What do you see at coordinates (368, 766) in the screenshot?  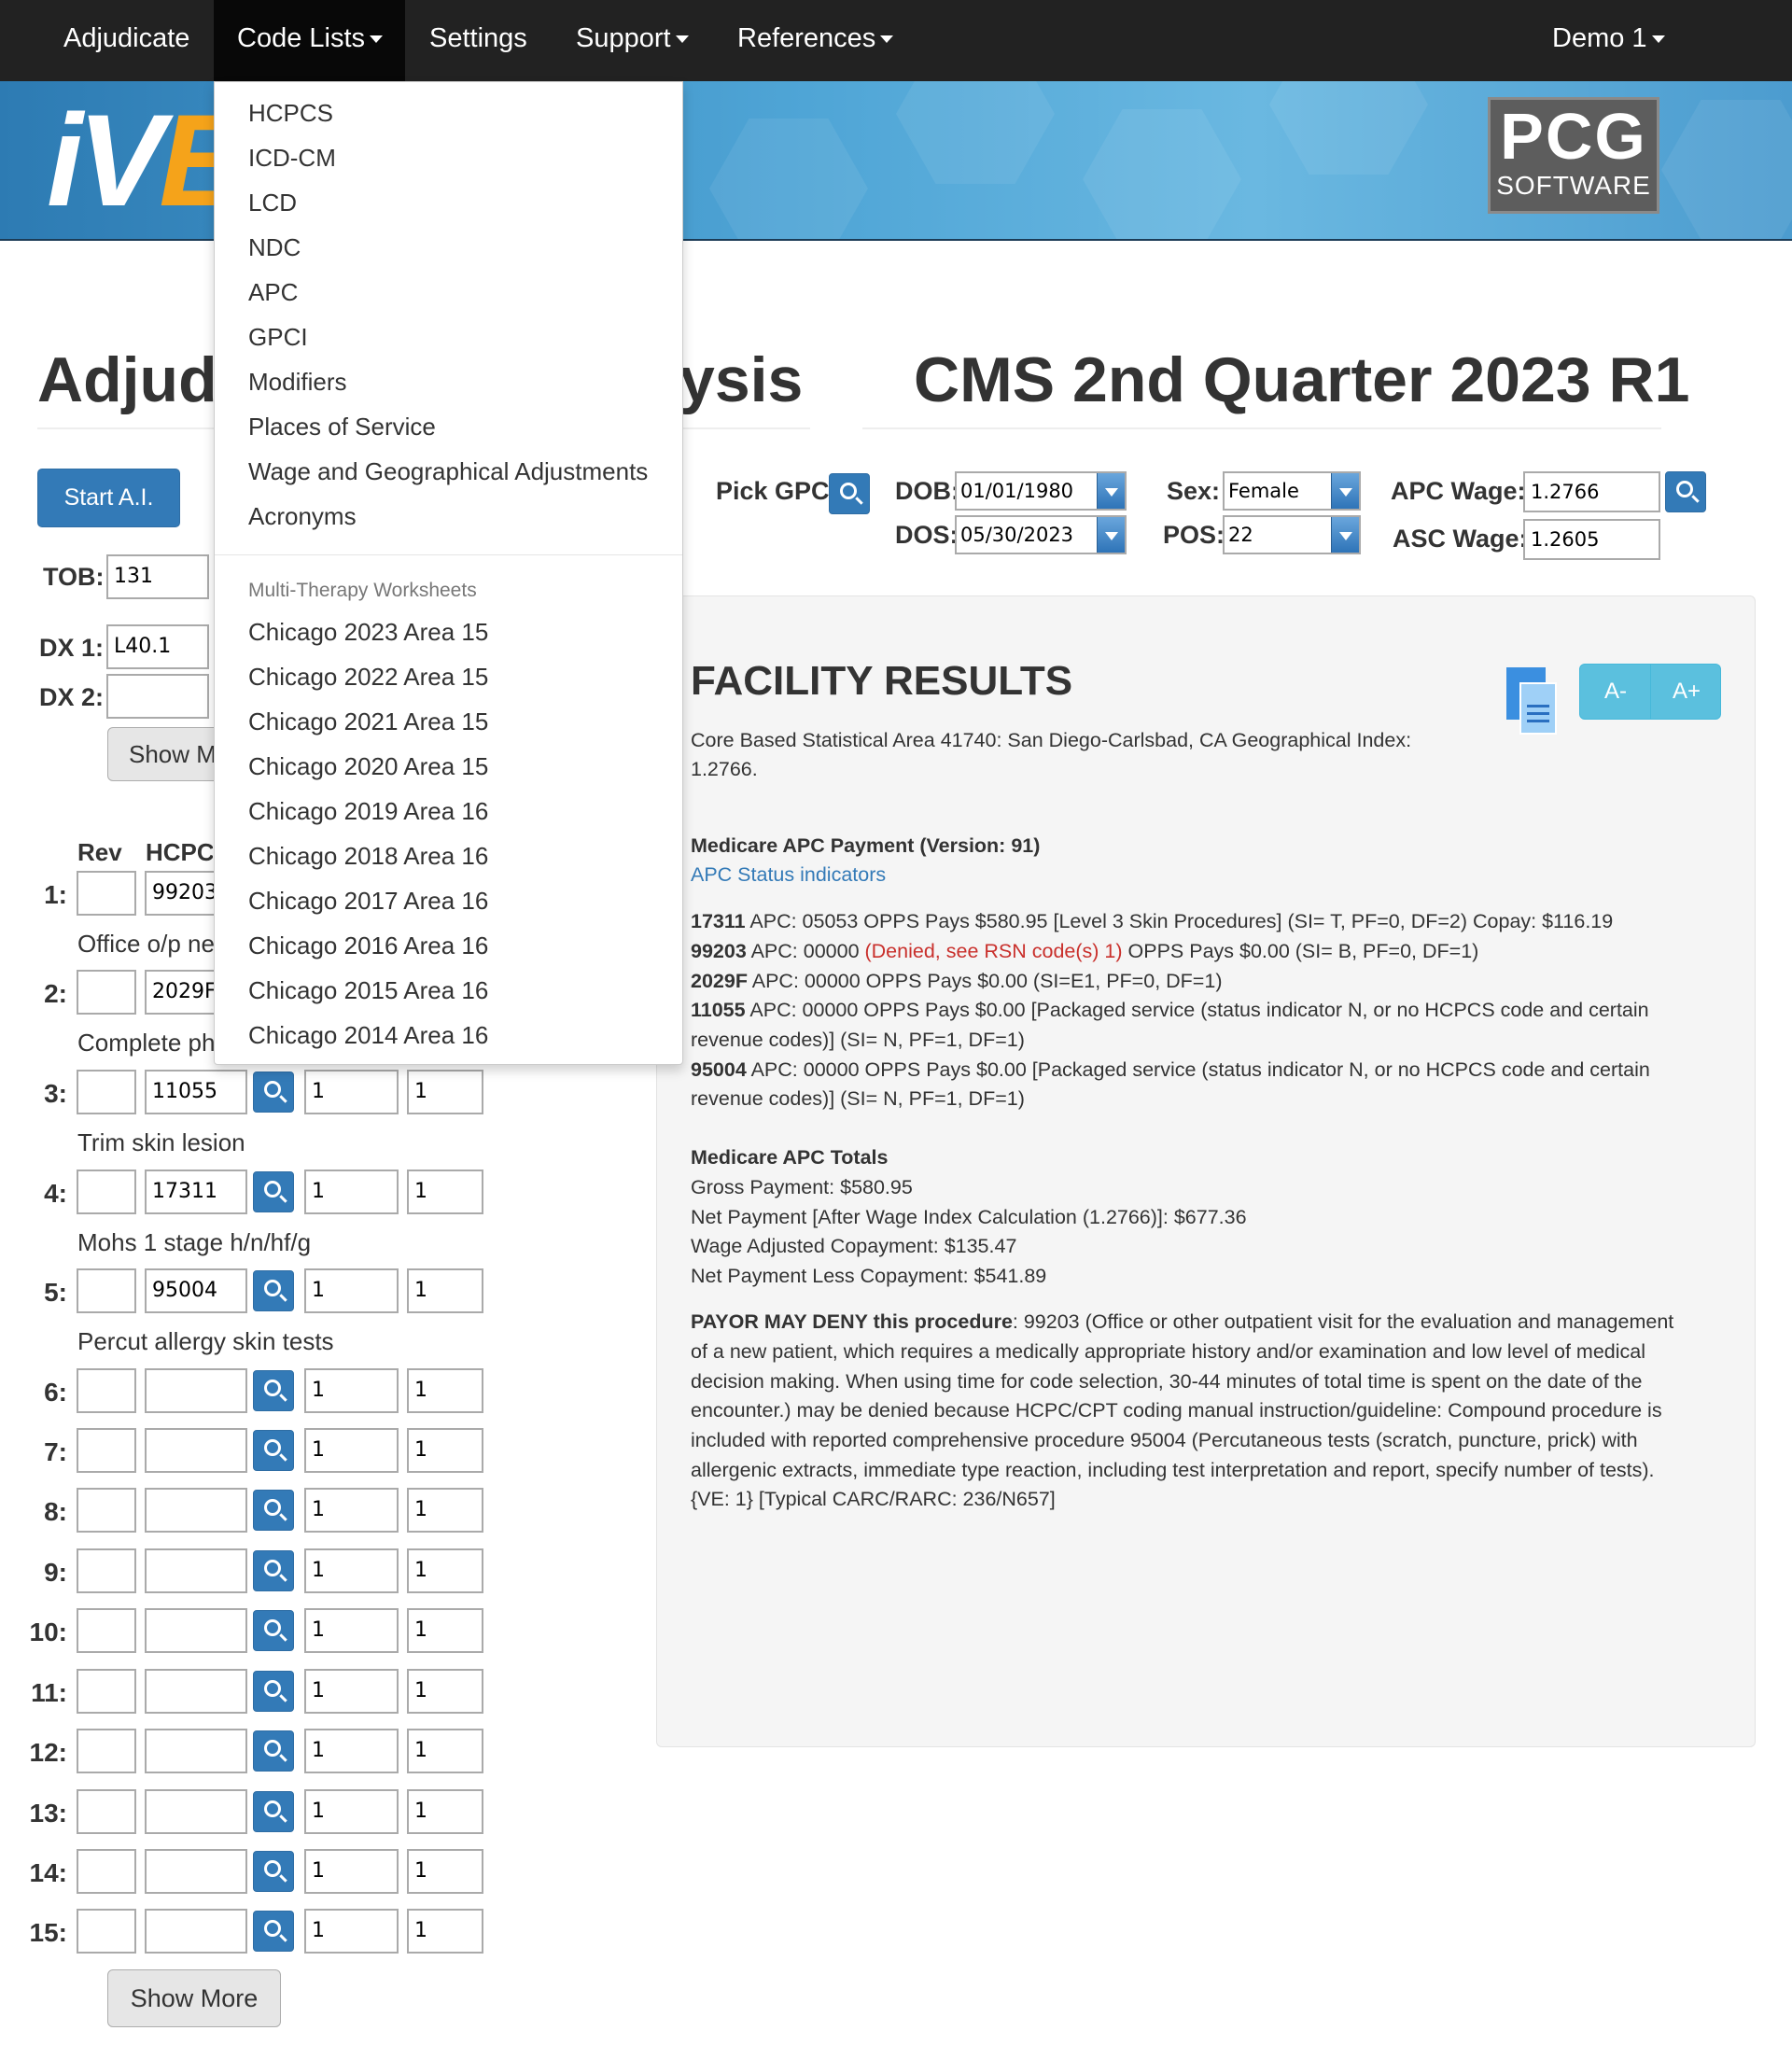 I see `dropdown-worksheet-item: Chicago 2020 Area 15` at bounding box center [368, 766].